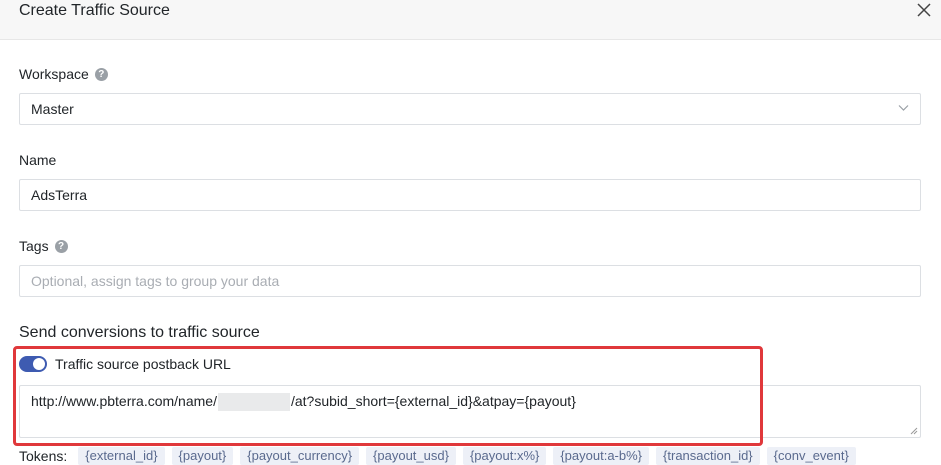 This screenshot has width=941, height=465. What do you see at coordinates (59, 195) in the screenshot?
I see `name-value: AdsTerra` at bounding box center [59, 195].